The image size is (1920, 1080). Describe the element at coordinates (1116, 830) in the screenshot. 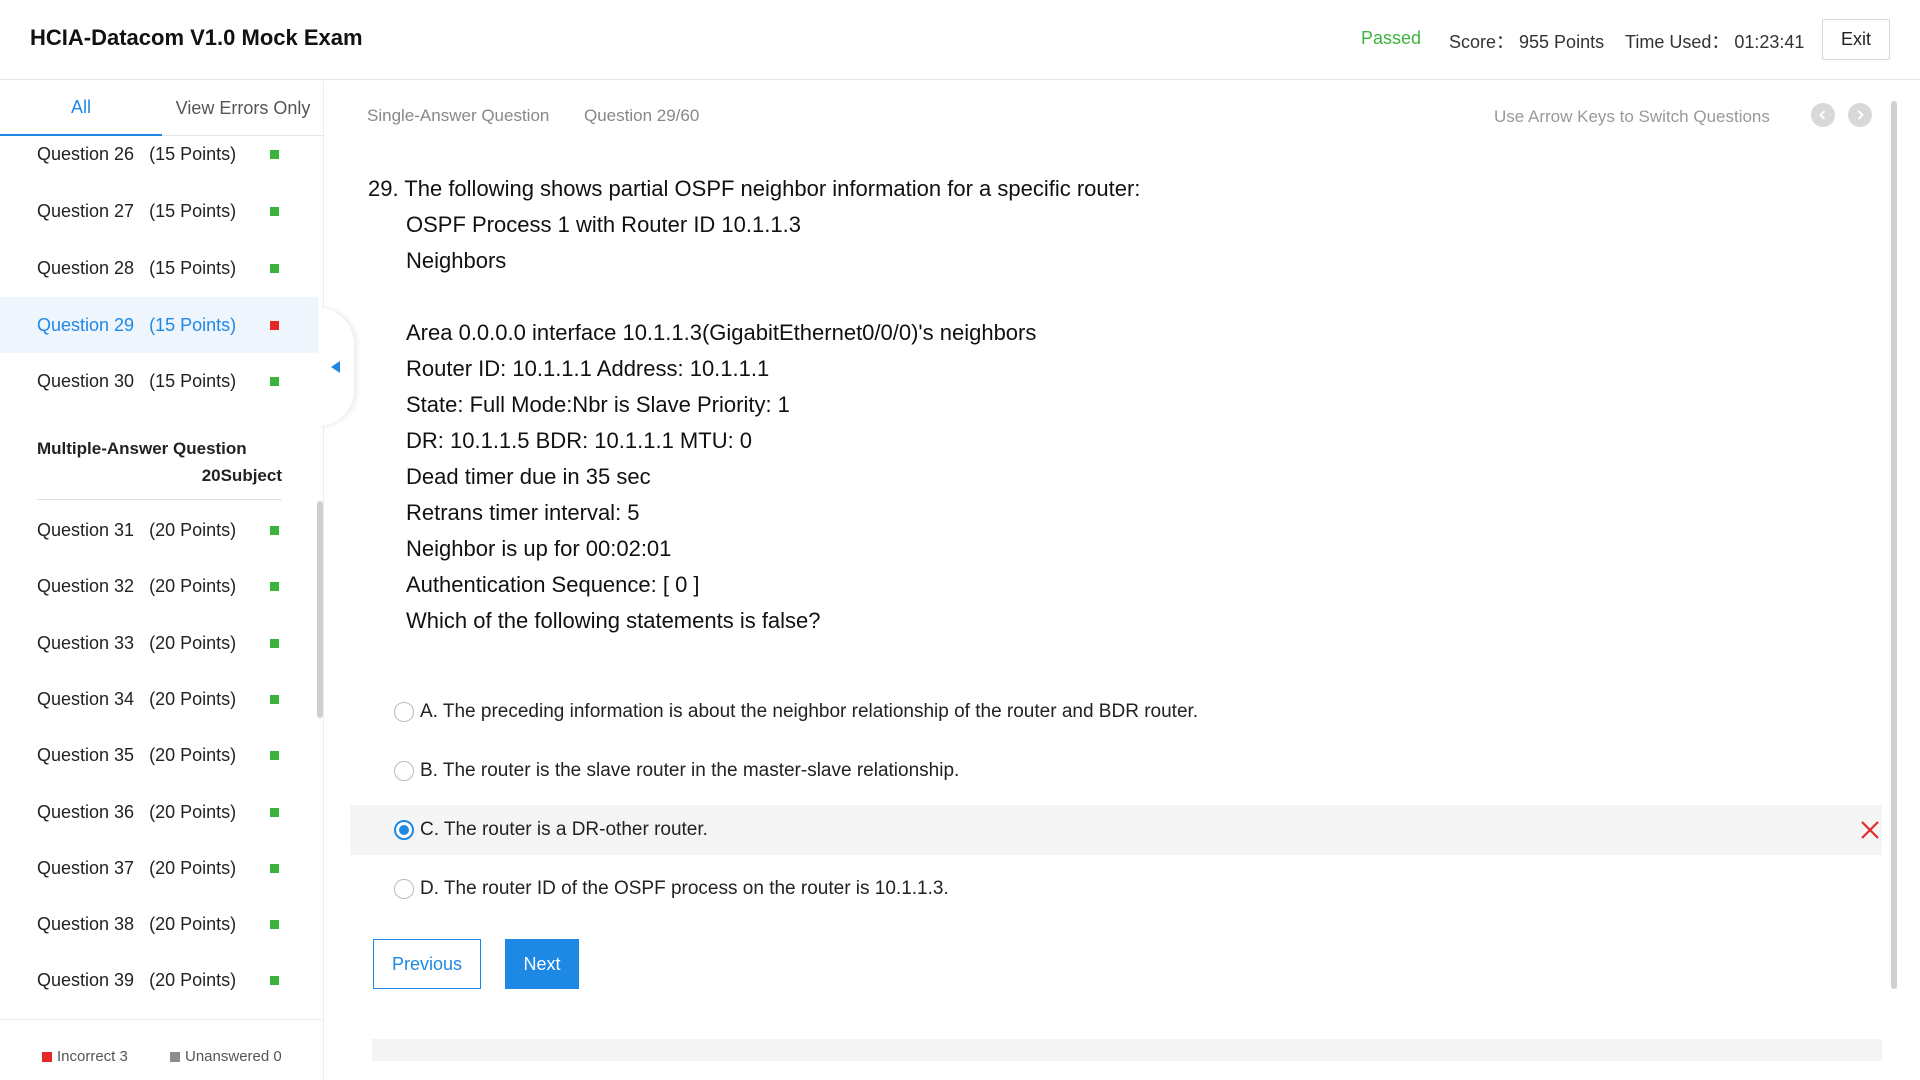

I see `option-c: C. The router is a DR-other router.` at that location.